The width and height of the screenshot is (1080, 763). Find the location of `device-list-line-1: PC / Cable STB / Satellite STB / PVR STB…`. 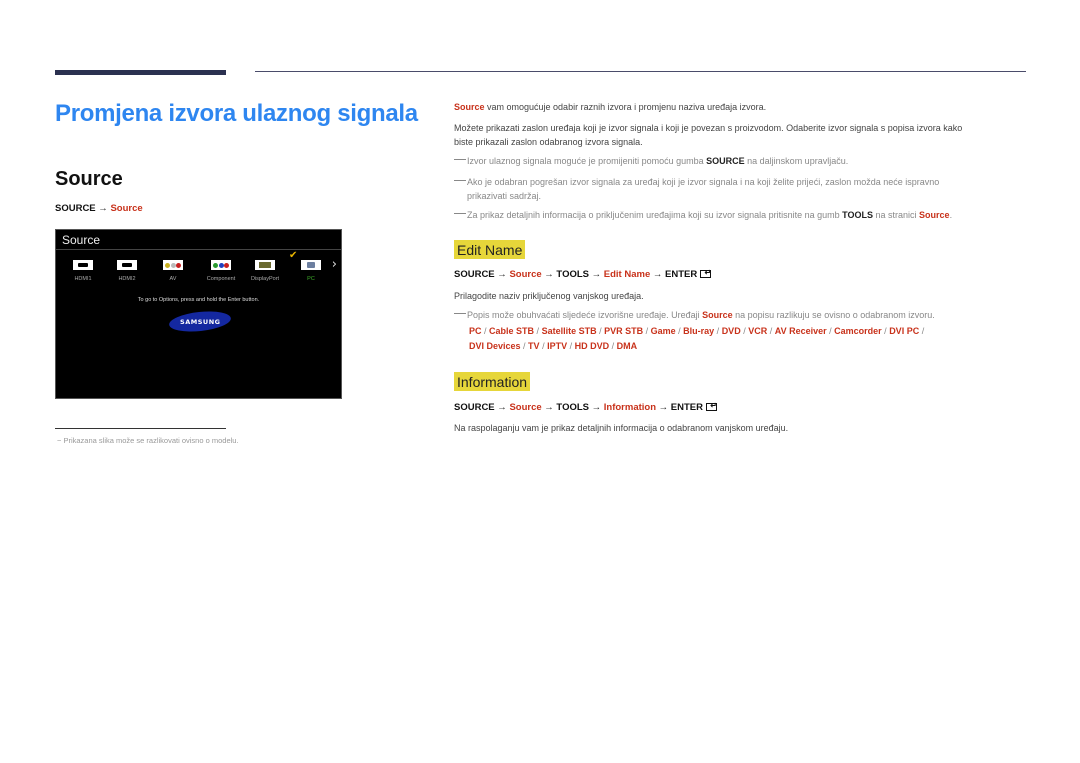

device-list-line-1: PC / Cable STB / Satellite STB / PVR STB… is located at coordinates (696, 331).